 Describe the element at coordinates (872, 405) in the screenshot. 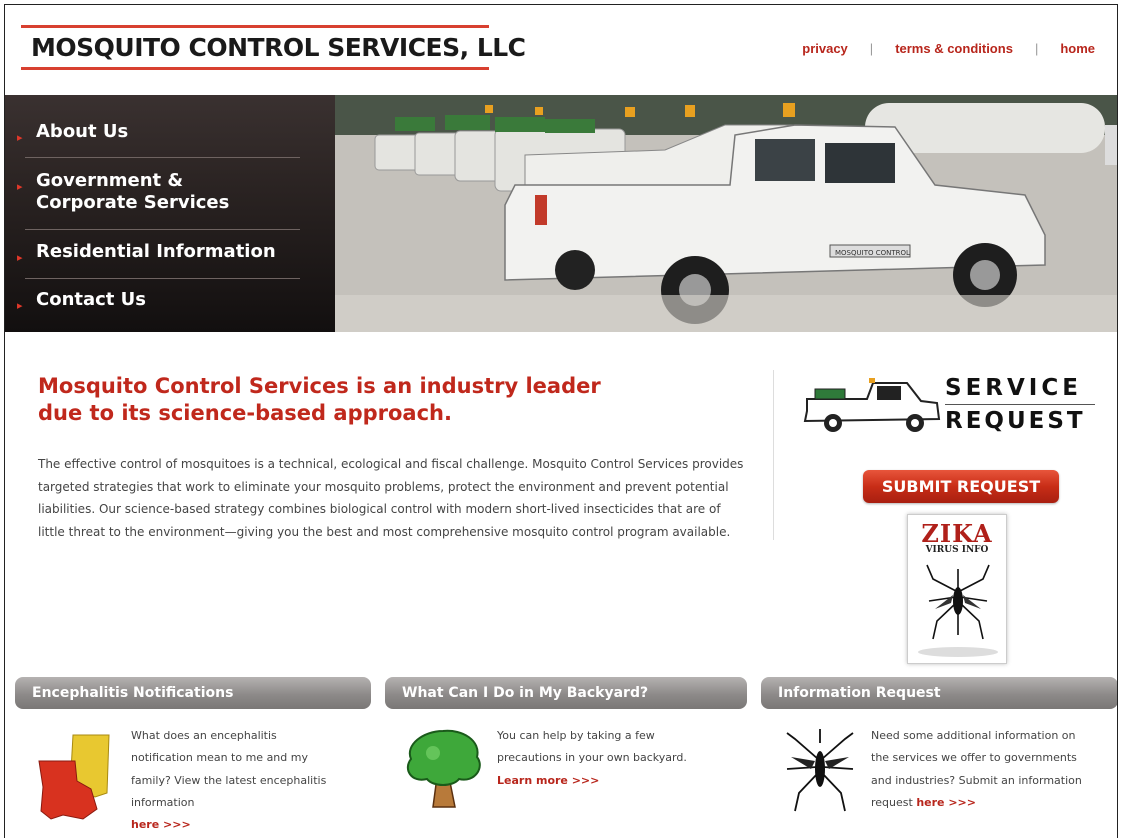

I see `truck-icon` at that location.